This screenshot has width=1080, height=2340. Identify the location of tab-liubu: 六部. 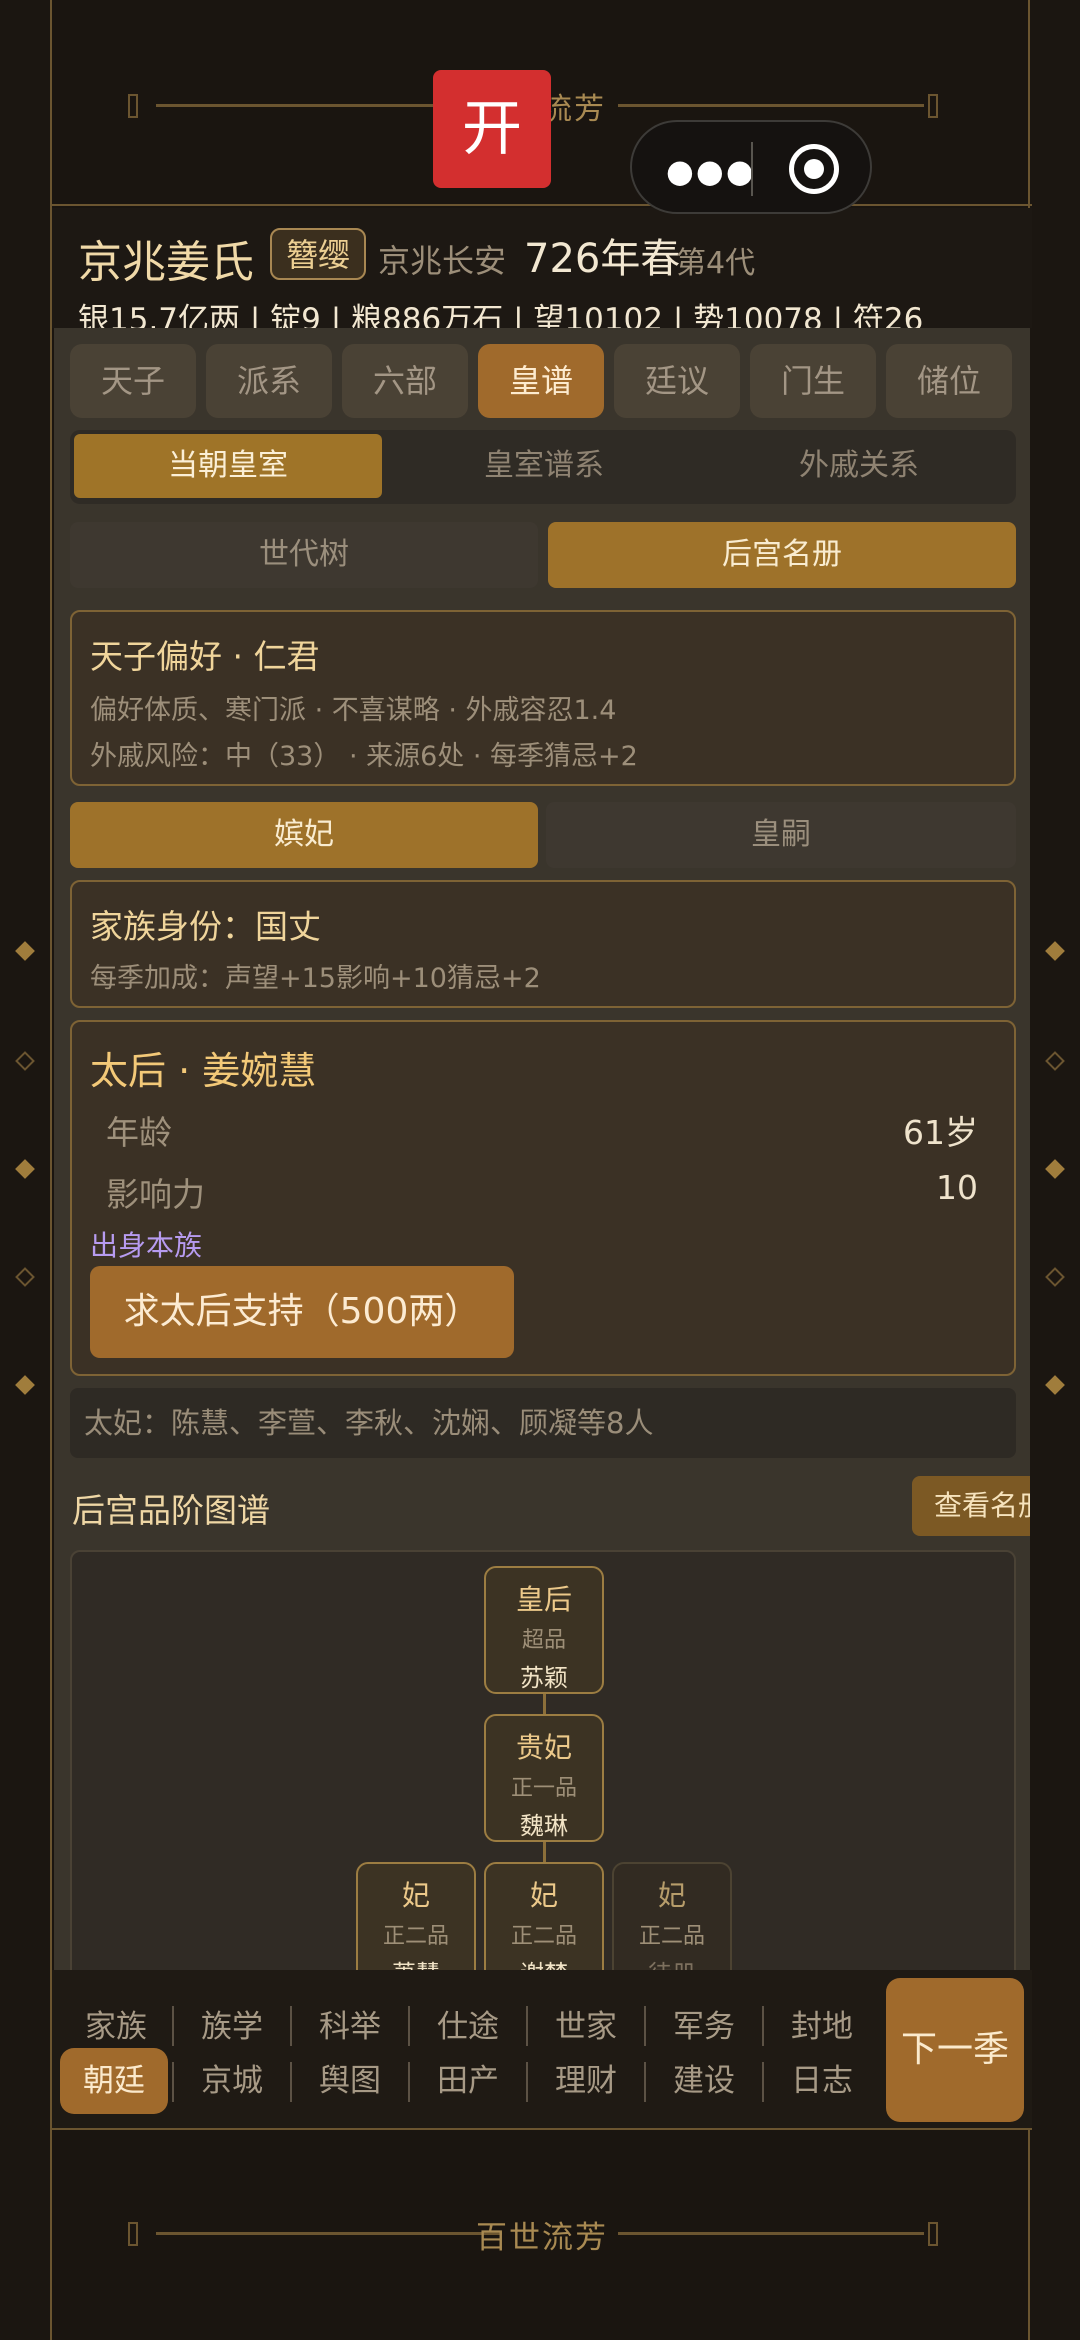
(405, 381).